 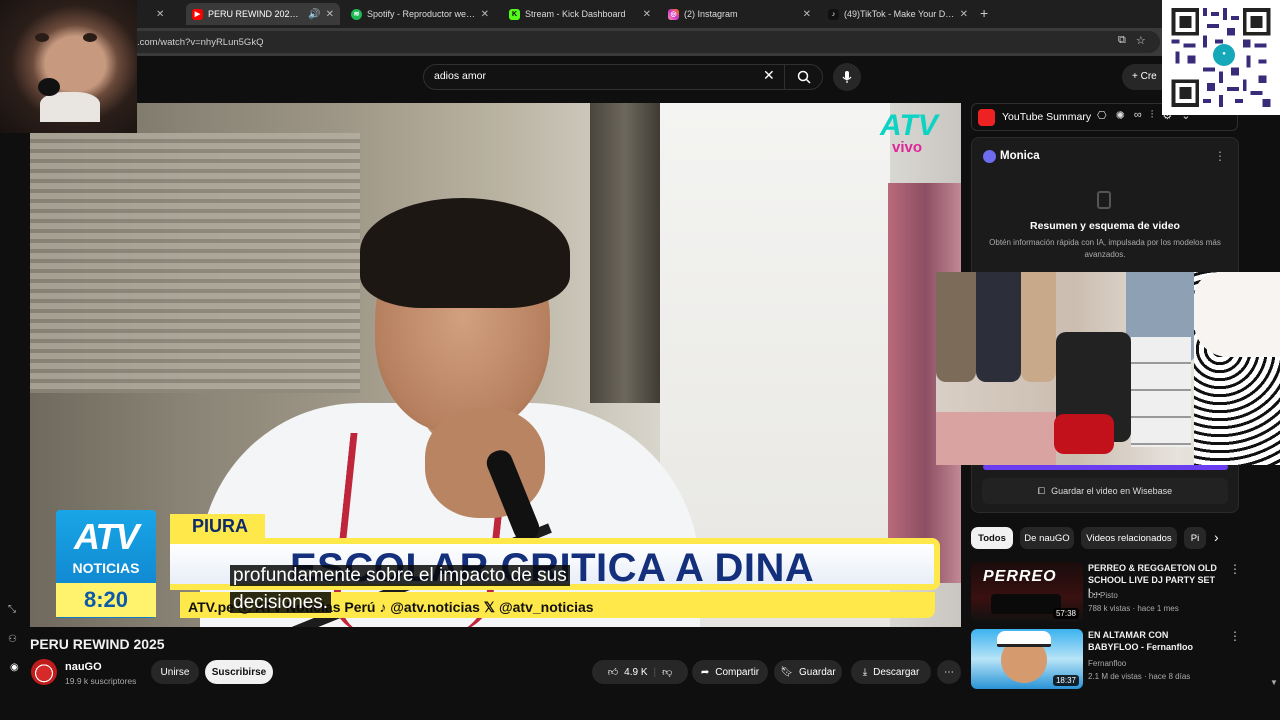 I want to click on chip-all: Todos, so click(x=992, y=538).